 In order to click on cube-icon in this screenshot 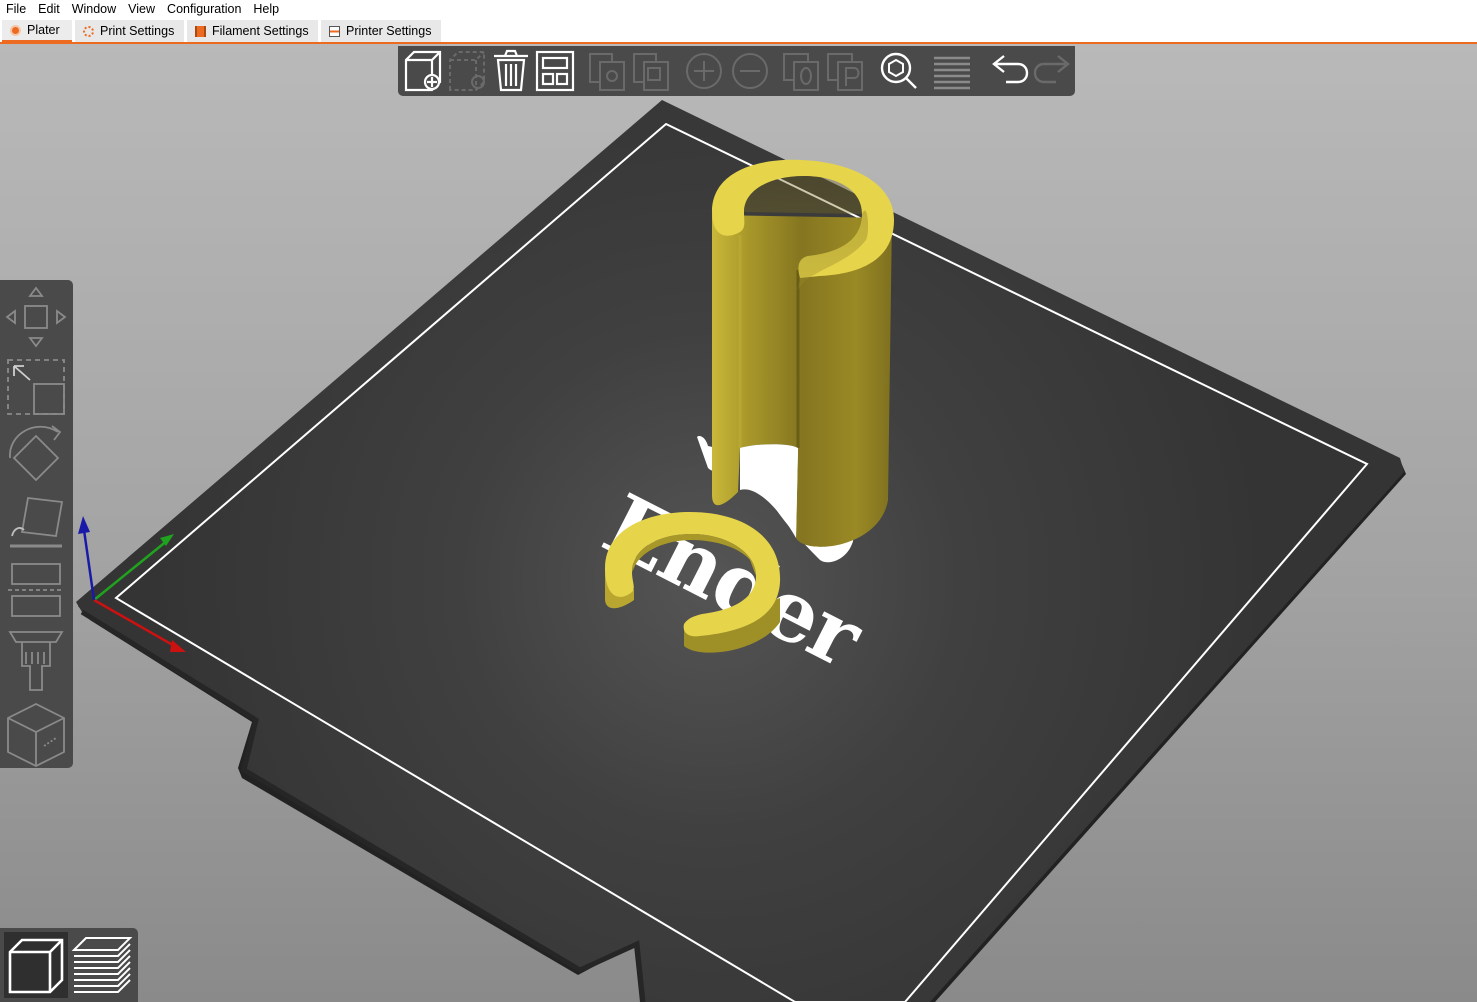, I will do `click(36, 735)`.